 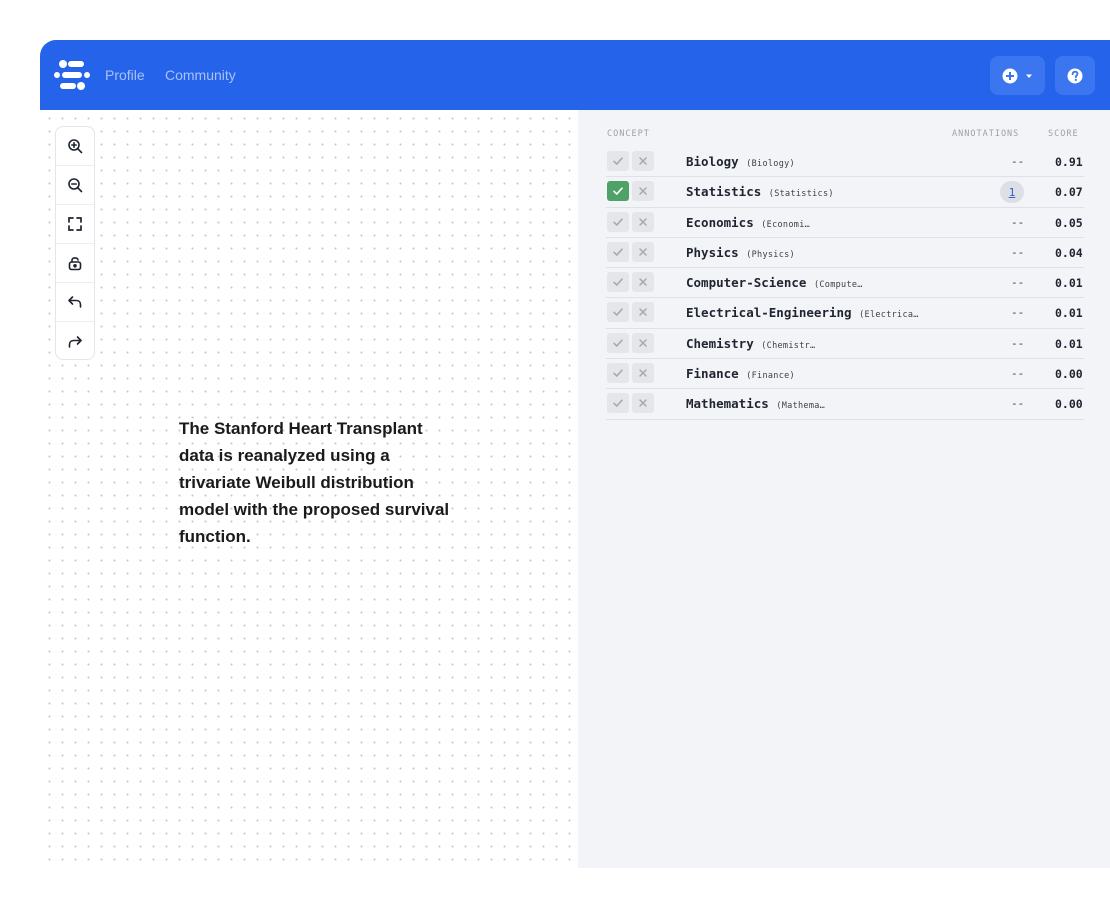 I want to click on concept-label: Biology, so click(x=712, y=161).